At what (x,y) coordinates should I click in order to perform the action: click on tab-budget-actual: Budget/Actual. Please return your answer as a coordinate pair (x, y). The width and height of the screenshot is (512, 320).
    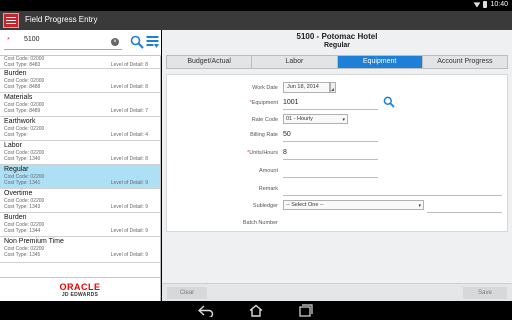
    Looking at the image, I should click on (210, 62).